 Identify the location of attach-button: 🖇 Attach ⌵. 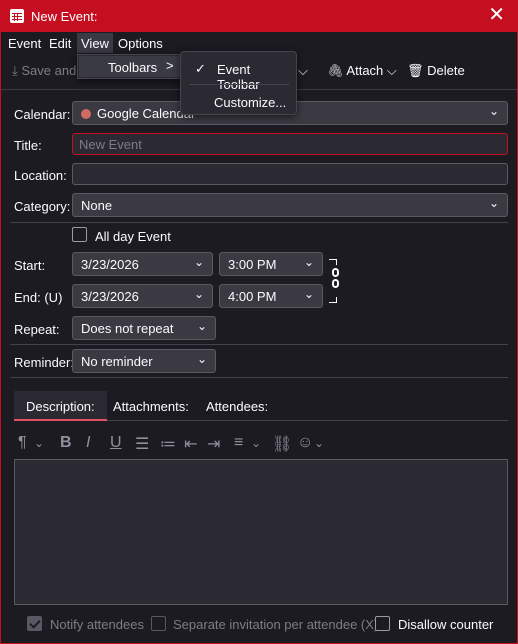
(362, 71).